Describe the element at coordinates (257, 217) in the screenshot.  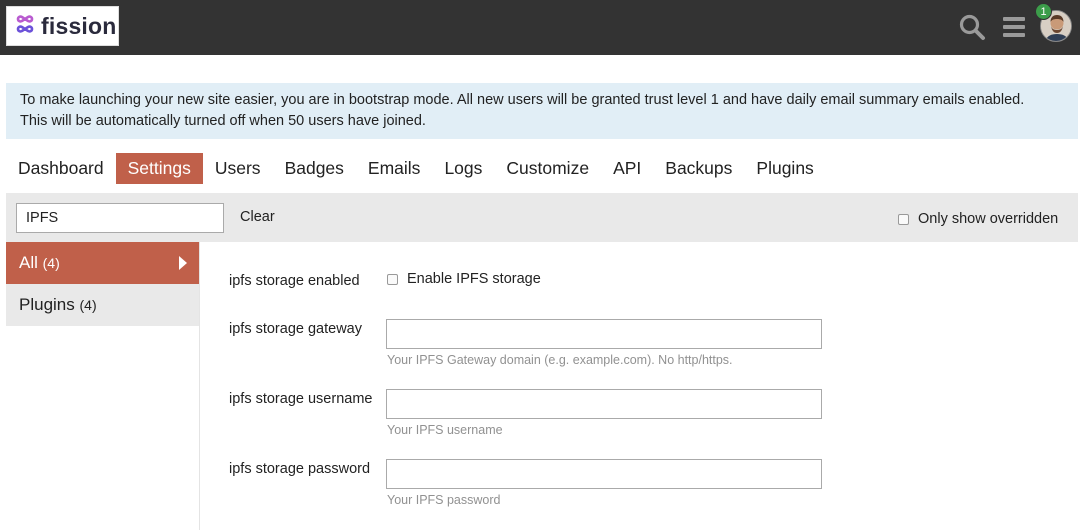
I see `clear-filter-button: Clear` at that location.